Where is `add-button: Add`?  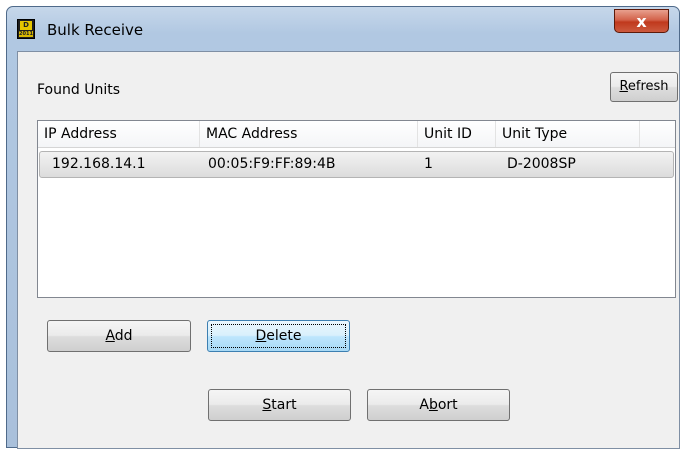
add-button: Add is located at coordinates (119, 336).